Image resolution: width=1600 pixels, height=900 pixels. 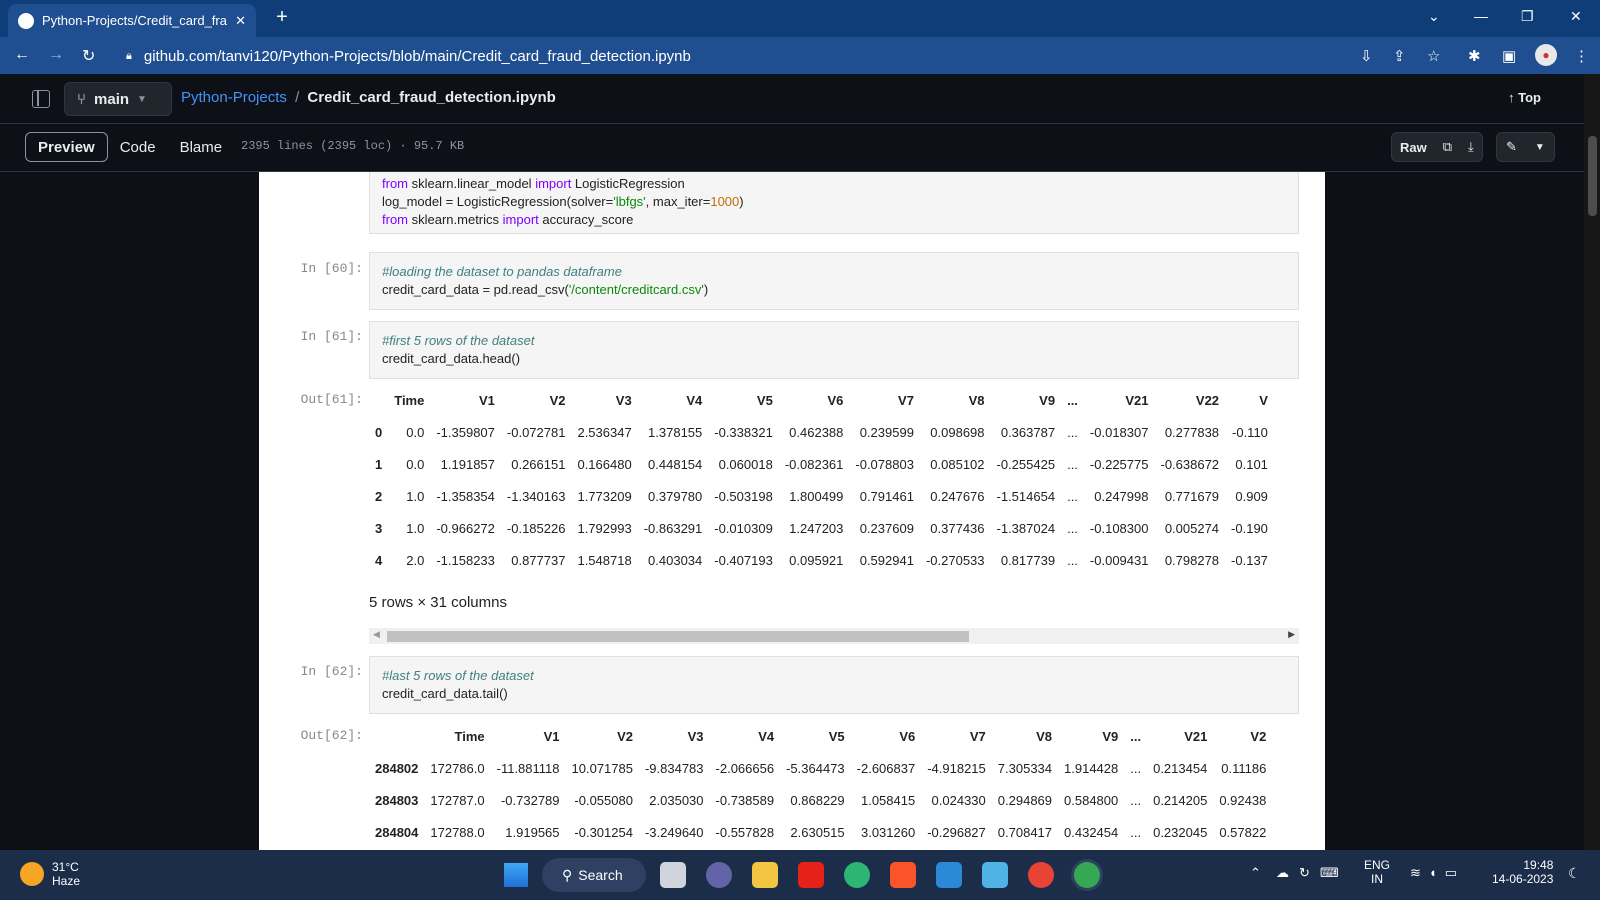 What do you see at coordinates (1243, 832) in the screenshot?
I see `table-cell: 0.57822` at bounding box center [1243, 832].